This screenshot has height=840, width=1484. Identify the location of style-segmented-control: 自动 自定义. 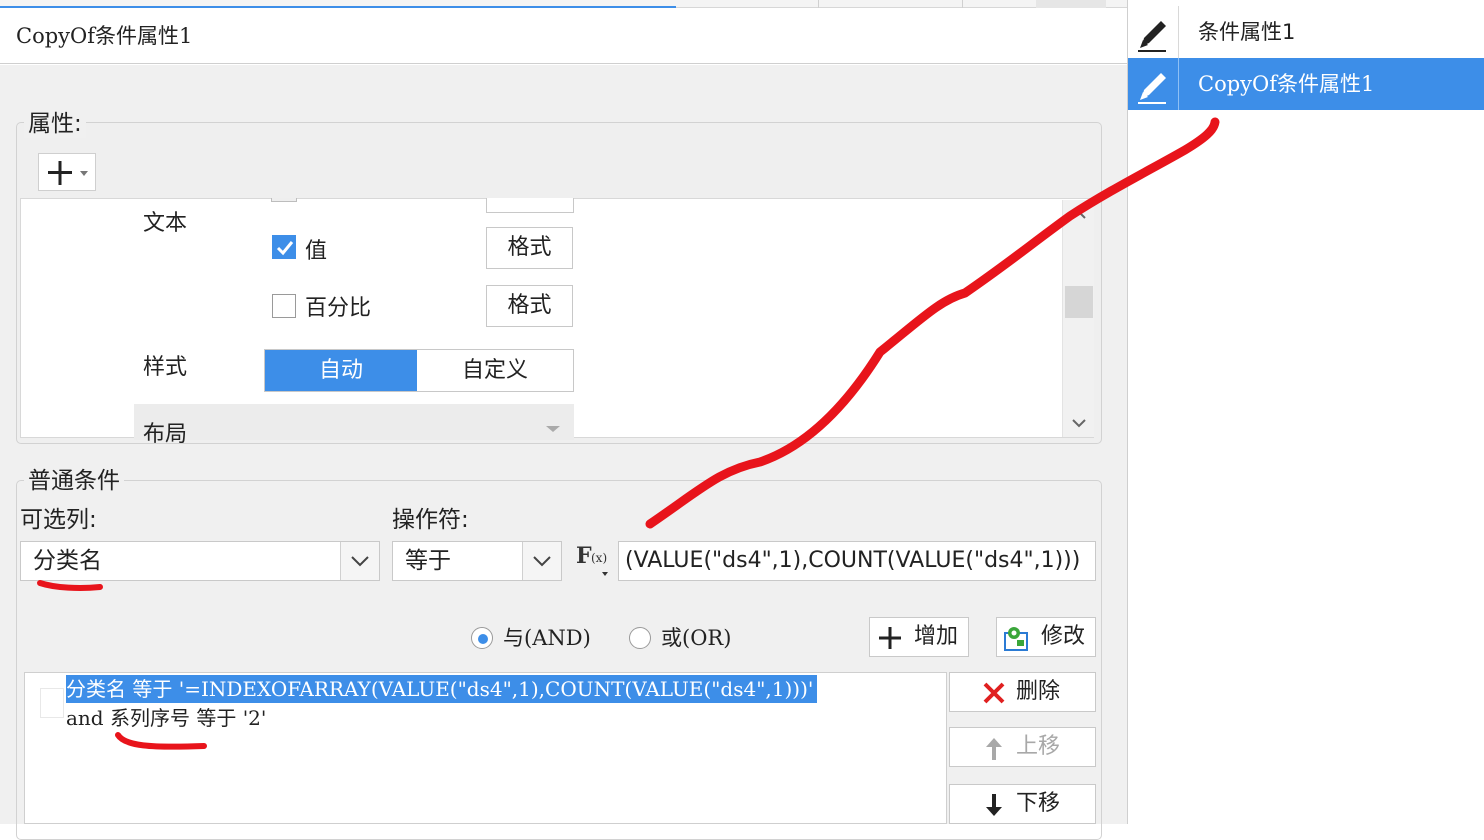
(419, 370).